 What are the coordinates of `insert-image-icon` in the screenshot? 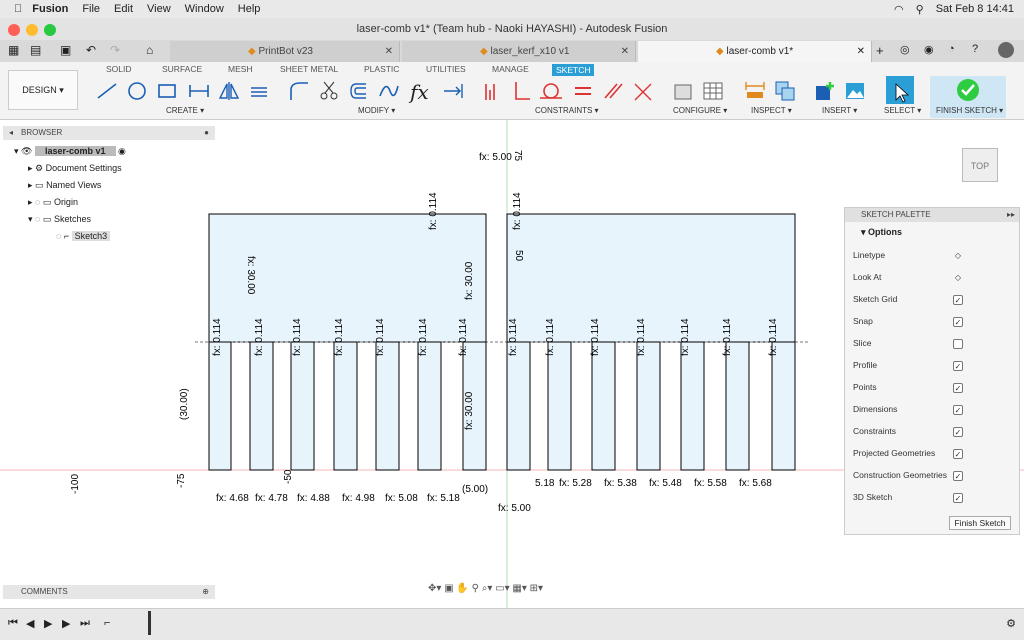 It's located at (855, 91).